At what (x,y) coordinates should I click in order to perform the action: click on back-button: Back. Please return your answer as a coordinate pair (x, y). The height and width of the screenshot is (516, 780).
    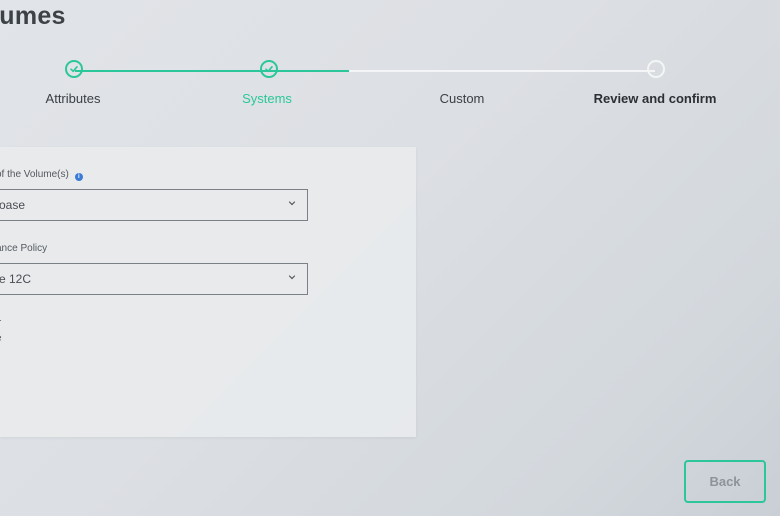
    Looking at the image, I should click on (725, 481).